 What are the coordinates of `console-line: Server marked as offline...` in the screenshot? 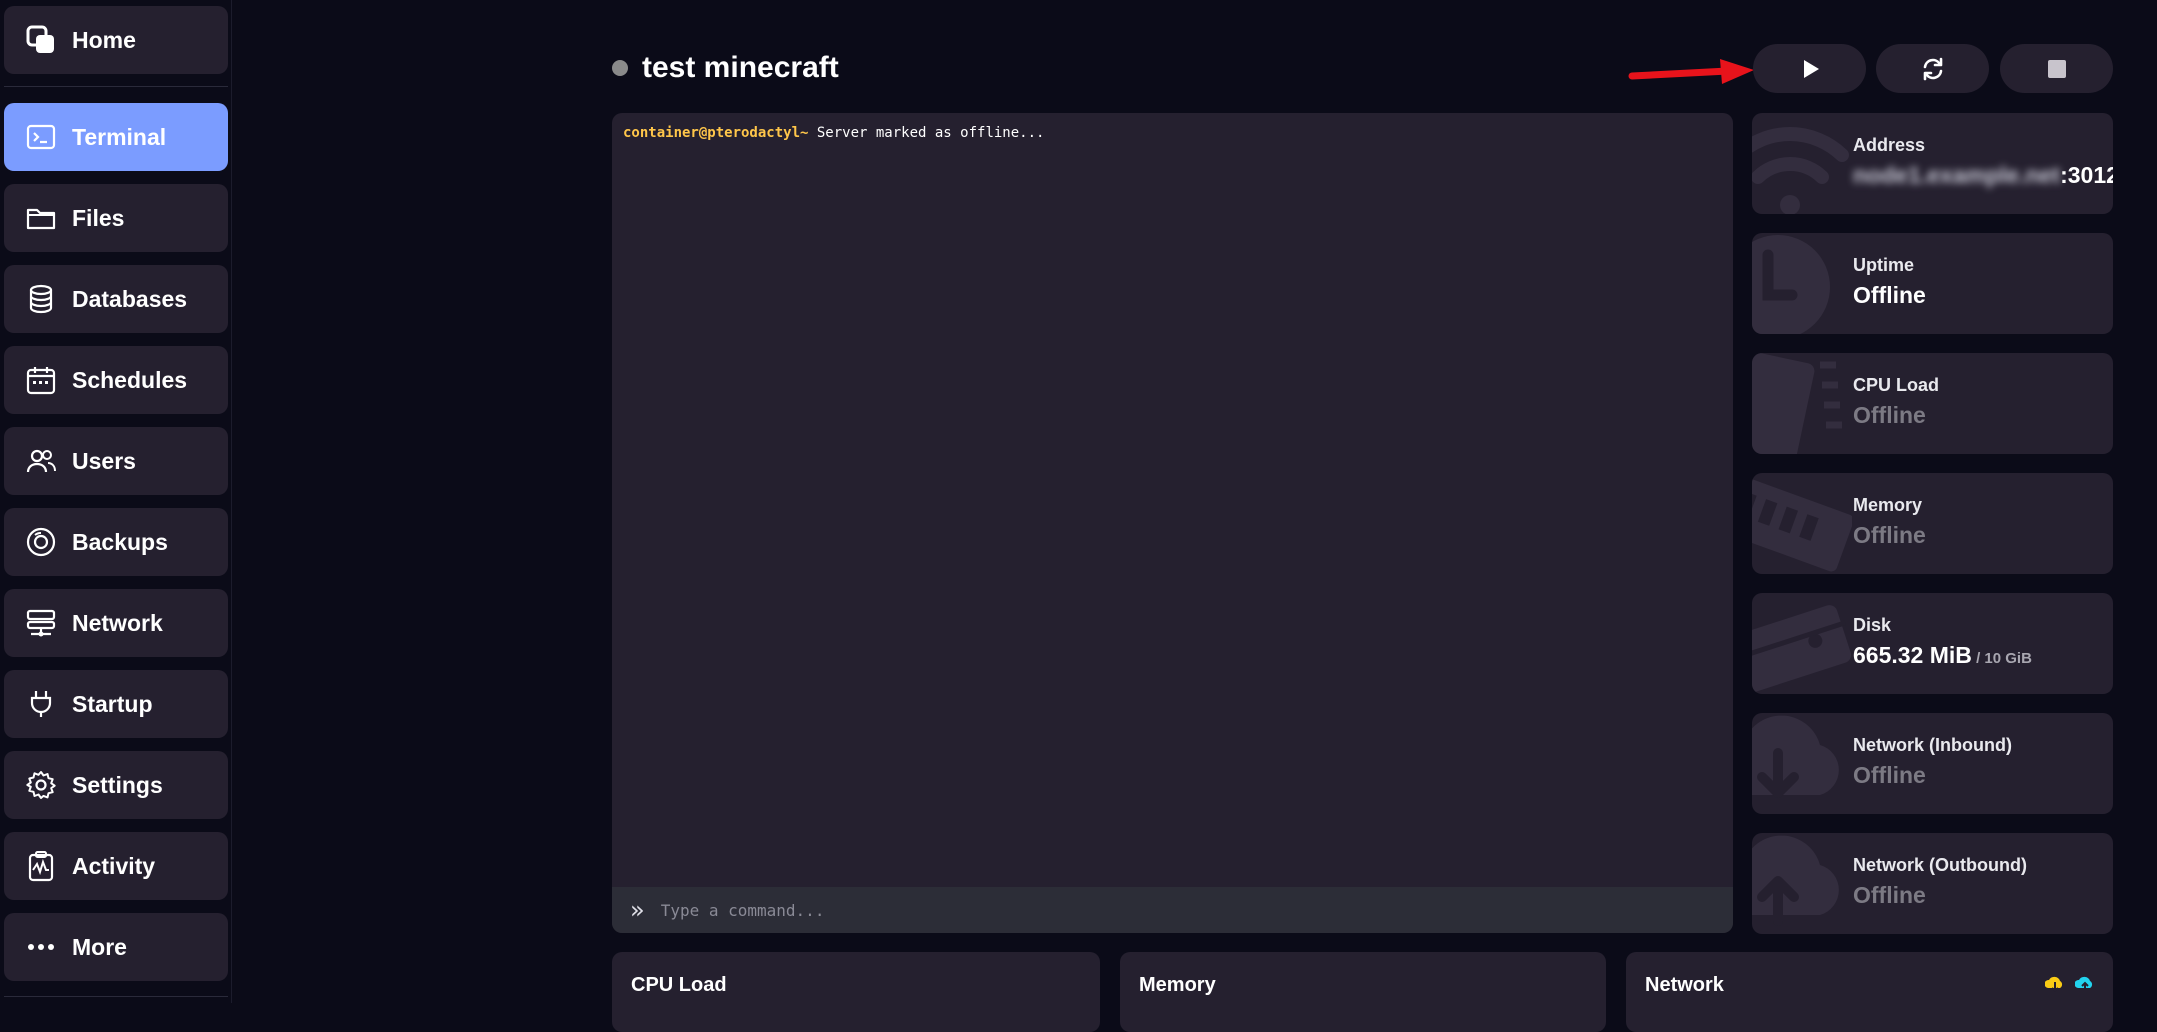 It's located at (926, 133).